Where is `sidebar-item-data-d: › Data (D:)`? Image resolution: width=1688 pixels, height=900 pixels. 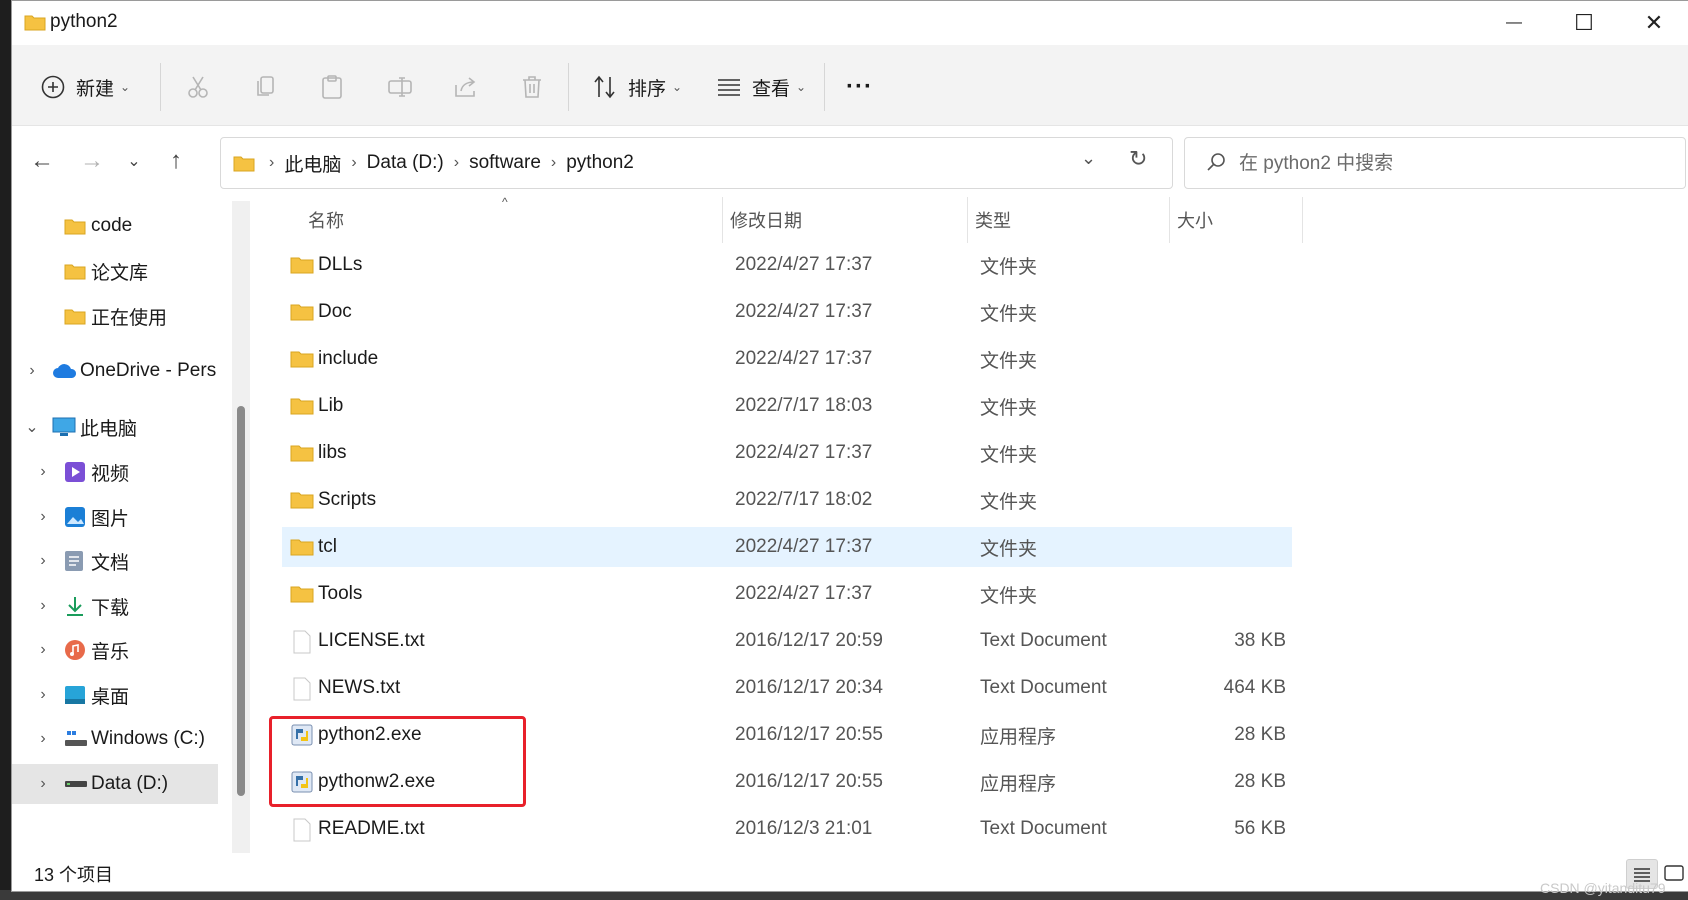 sidebar-item-data-d: › Data (D:) is located at coordinates (115, 784).